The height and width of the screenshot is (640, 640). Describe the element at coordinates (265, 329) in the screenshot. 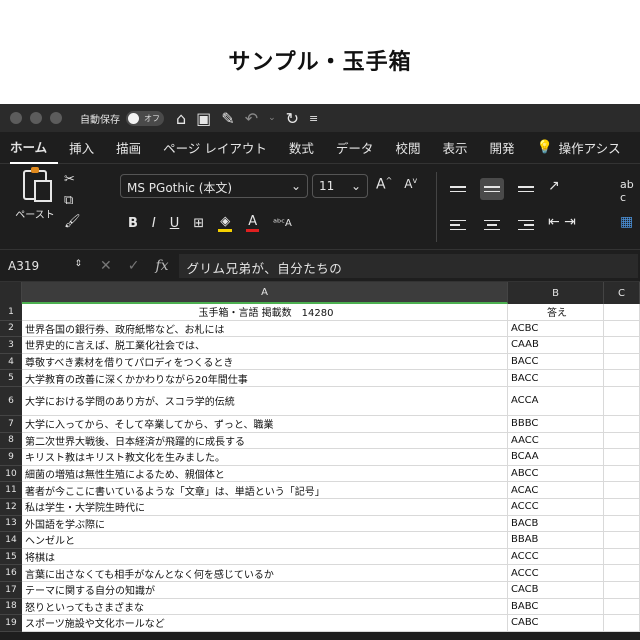

I see `cell-a: 世界各国の銀行券、政府紙幣など、お札には` at that location.